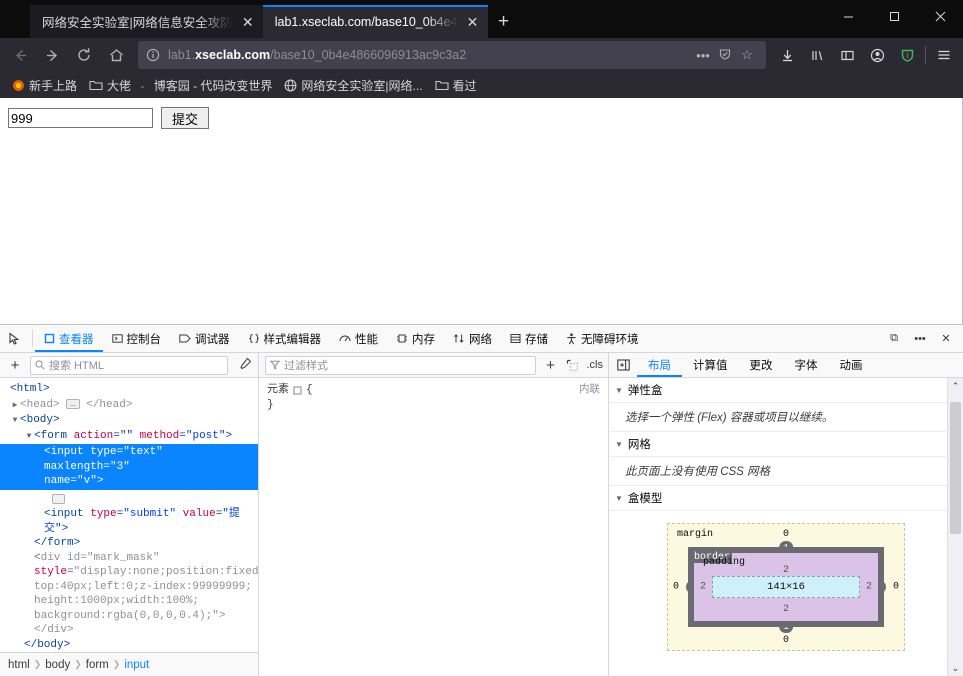  Describe the element at coordinates (129, 558) in the screenshot. I see `tree-node-div-mark-mask: <div id="mark_mask"` at that location.